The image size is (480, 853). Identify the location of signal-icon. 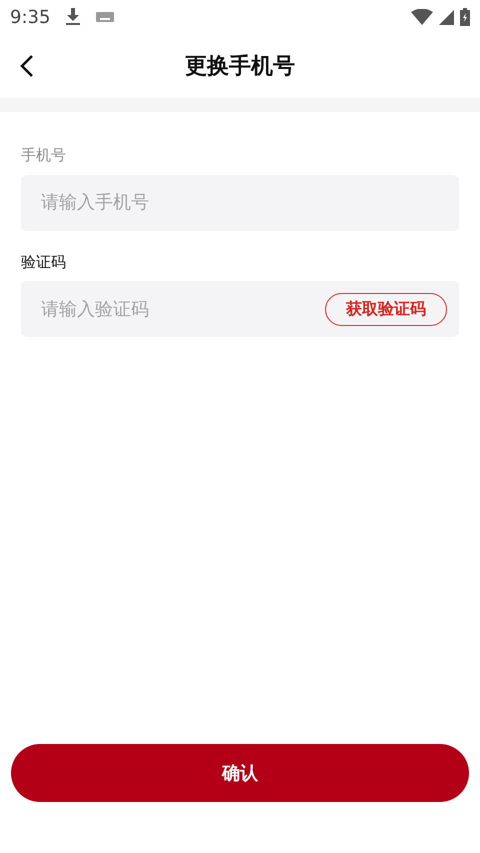
(446, 17).